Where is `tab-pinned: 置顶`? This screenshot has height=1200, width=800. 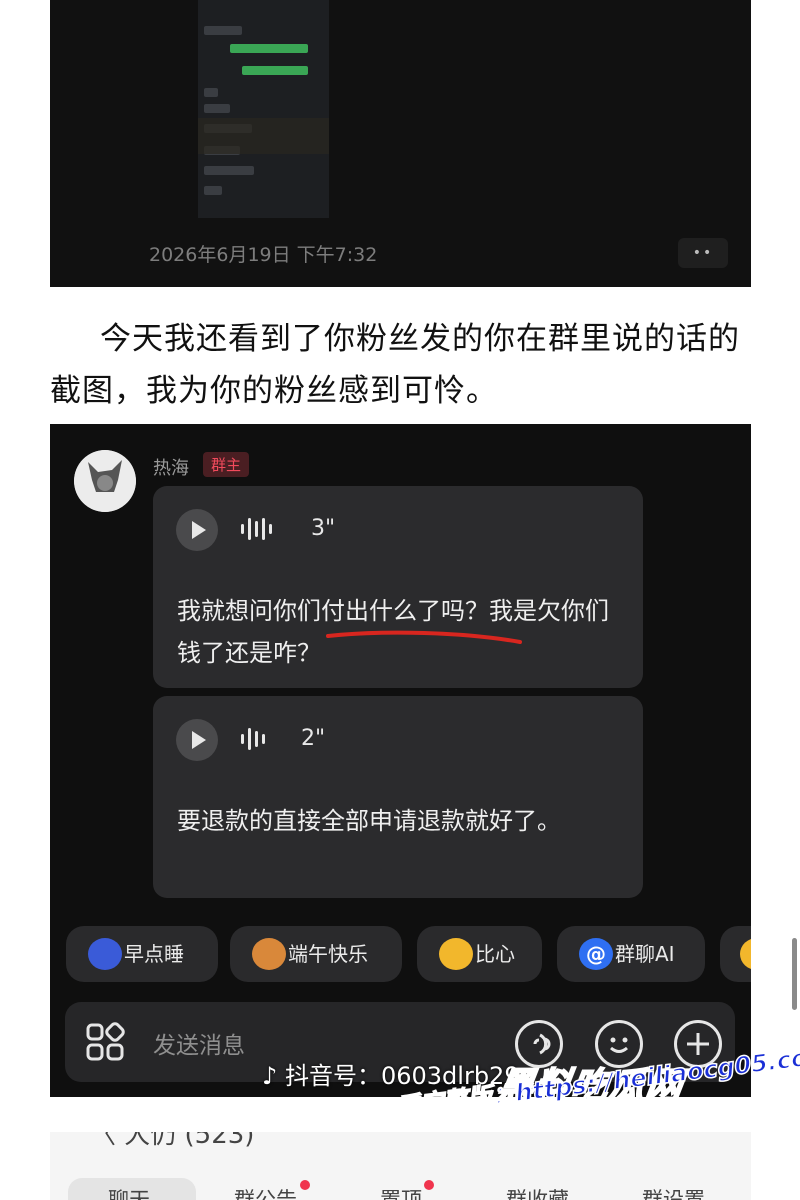
tab-pinned: 置顶 is located at coordinates (401, 1192).